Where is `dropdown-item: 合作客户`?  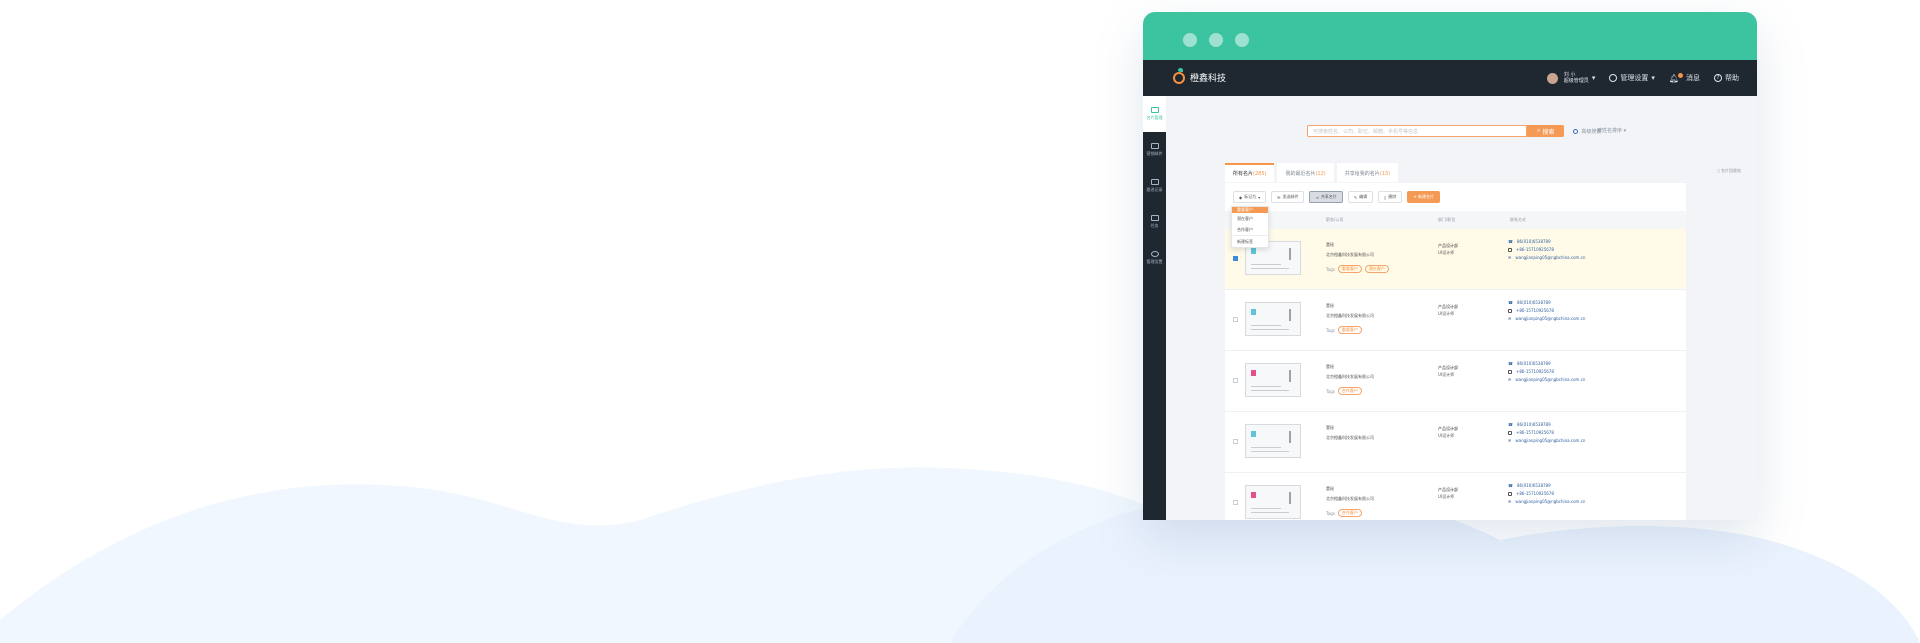
dropdown-item: 合作客户 is located at coordinates (1250, 229).